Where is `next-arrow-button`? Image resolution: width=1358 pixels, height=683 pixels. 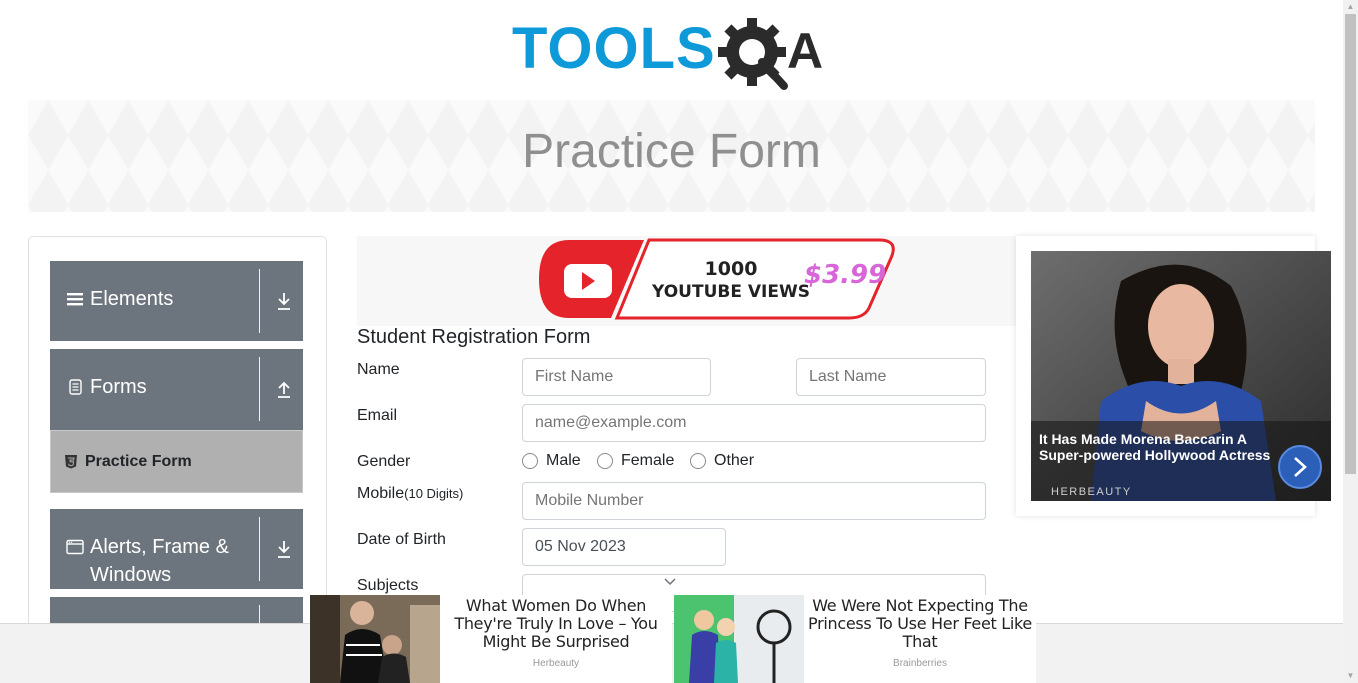 next-arrow-button is located at coordinates (1300, 467).